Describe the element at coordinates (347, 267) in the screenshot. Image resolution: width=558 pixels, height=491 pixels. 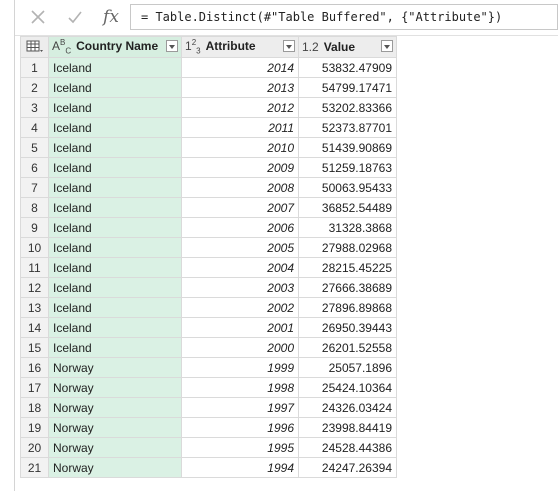
I see `cell-value: 28215.45225` at that location.